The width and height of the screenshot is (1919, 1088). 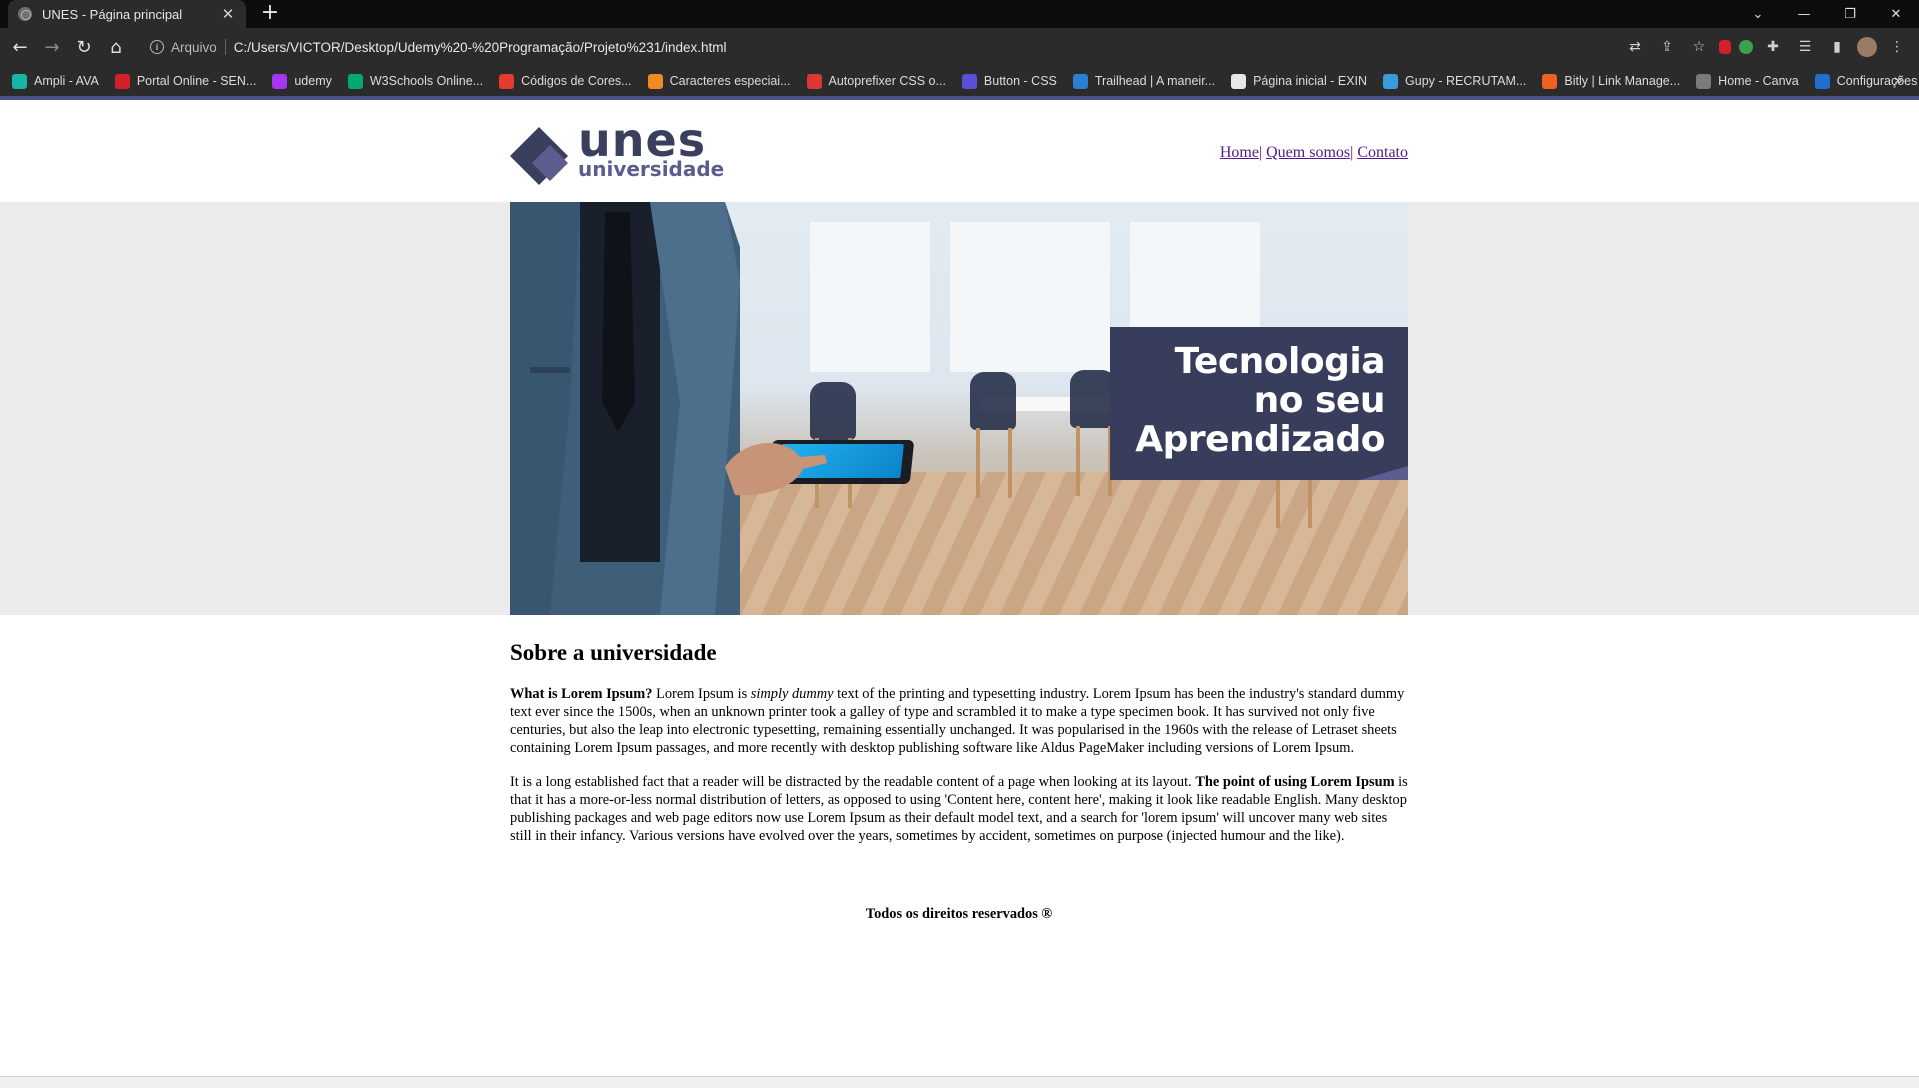 What do you see at coordinates (1850, 14) in the screenshot?
I see `restore-icon: ❐` at bounding box center [1850, 14].